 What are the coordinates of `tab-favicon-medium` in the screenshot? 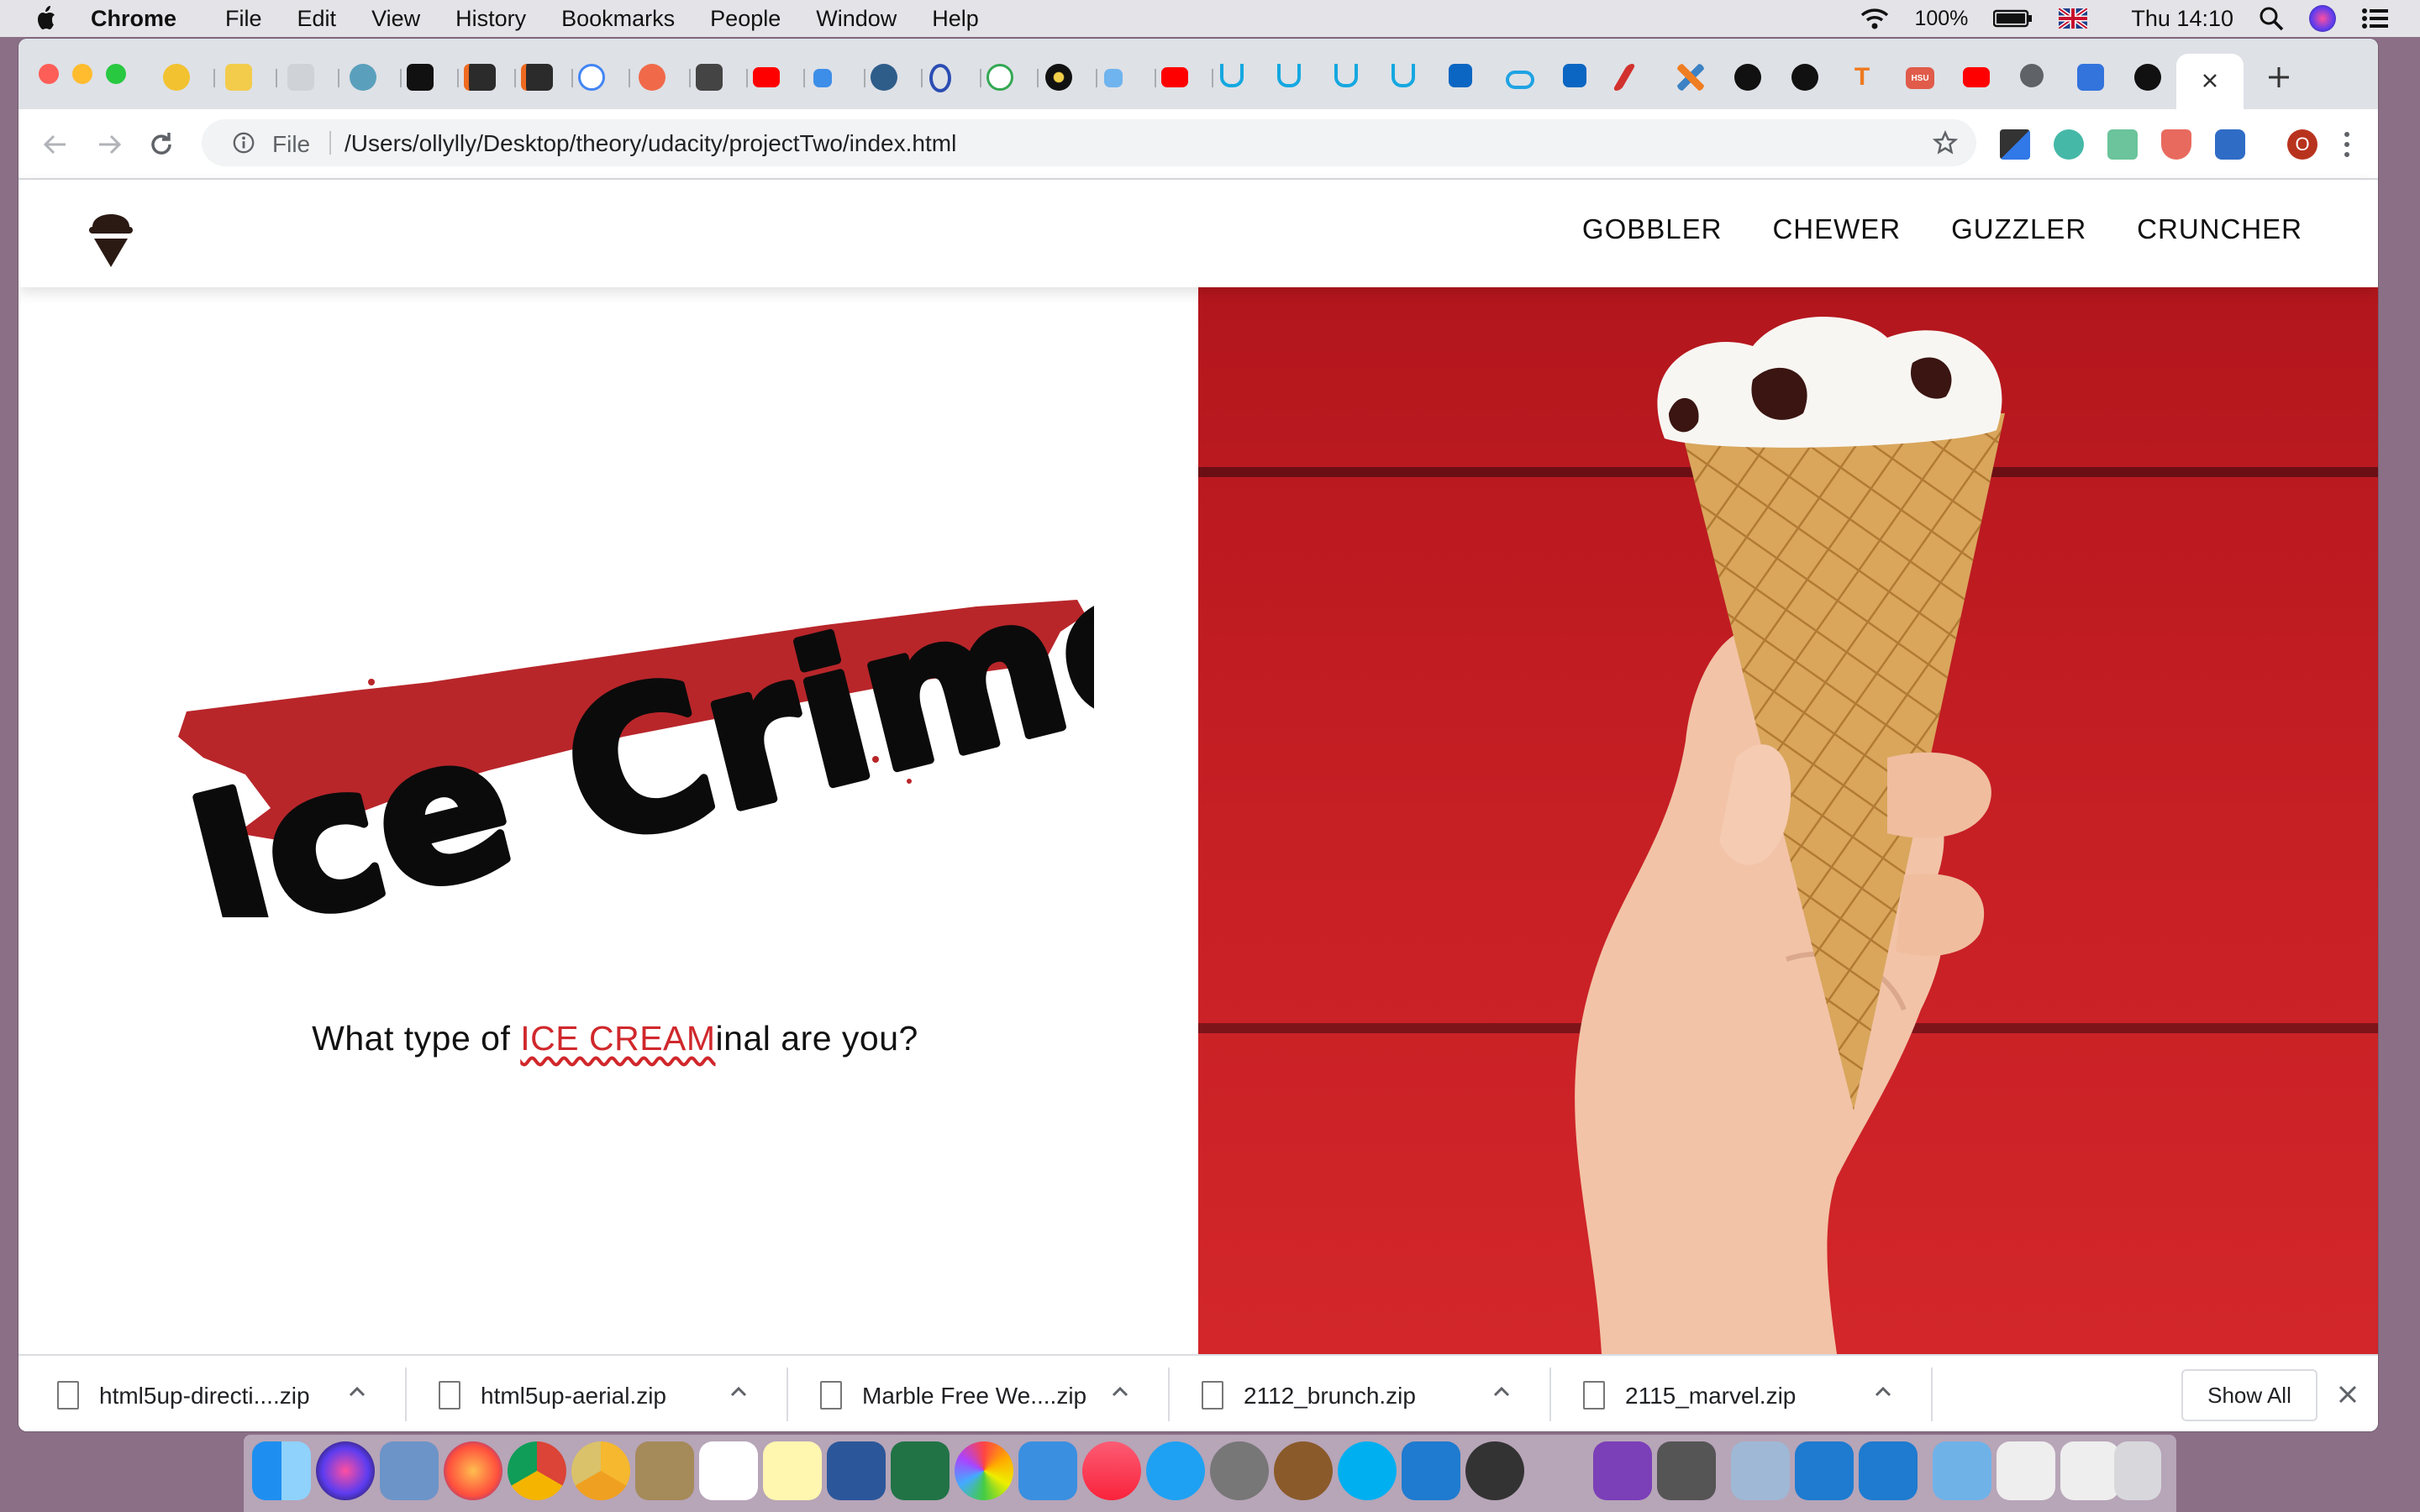 It's located at (420, 77).